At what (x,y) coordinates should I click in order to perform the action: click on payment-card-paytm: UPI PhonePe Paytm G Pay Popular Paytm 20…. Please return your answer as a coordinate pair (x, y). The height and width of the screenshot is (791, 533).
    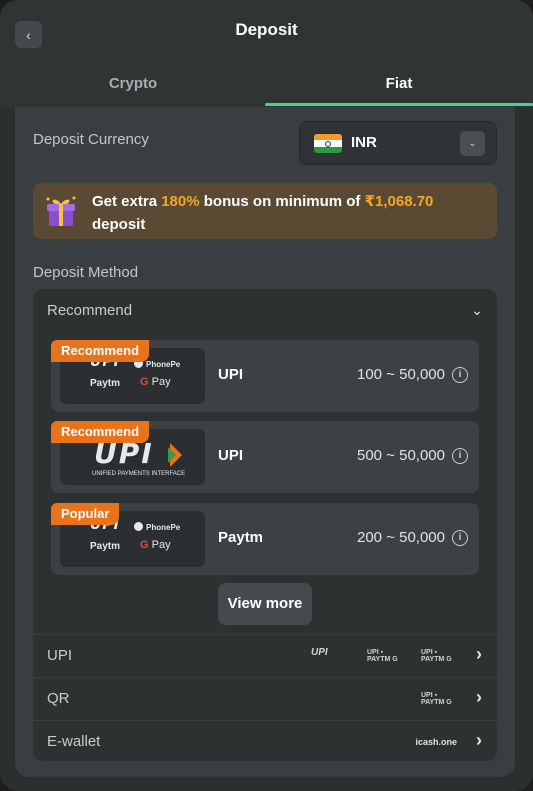
    Looking at the image, I should click on (265, 539).